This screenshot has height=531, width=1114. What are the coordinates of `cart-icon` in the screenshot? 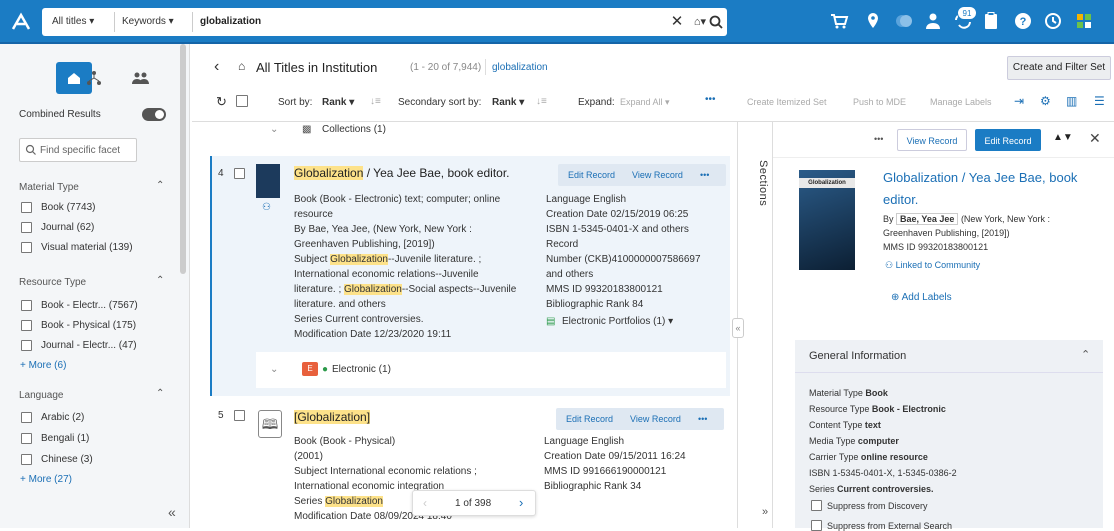 It's located at (839, 21).